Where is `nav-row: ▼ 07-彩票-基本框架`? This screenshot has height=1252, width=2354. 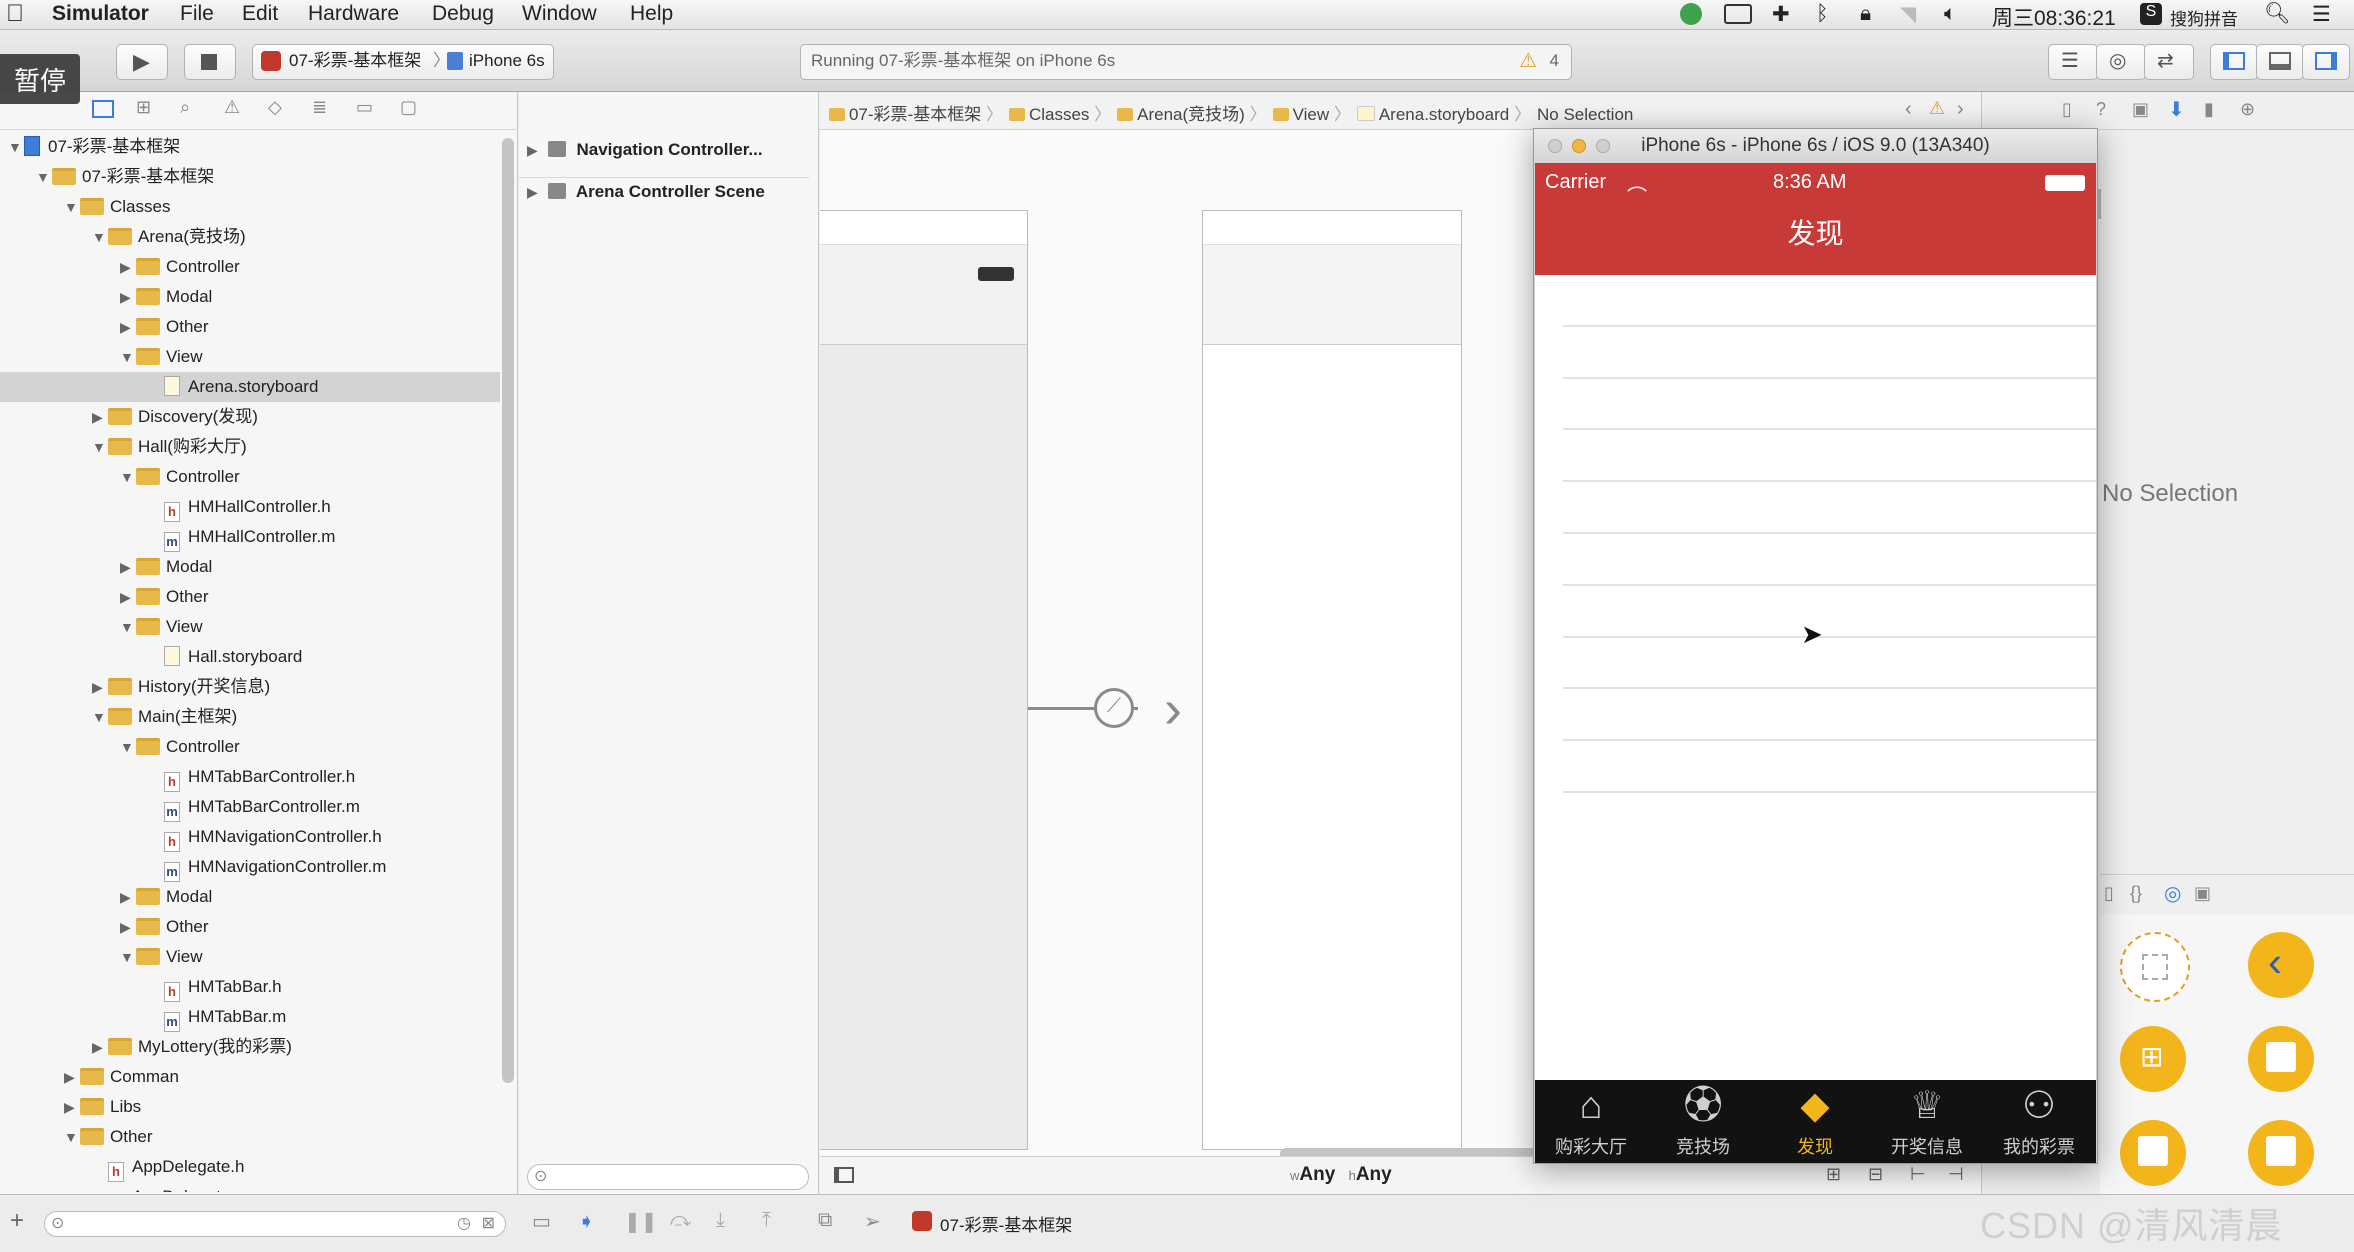 nav-row: ▼ 07-彩票-基本框架 is located at coordinates (250, 147).